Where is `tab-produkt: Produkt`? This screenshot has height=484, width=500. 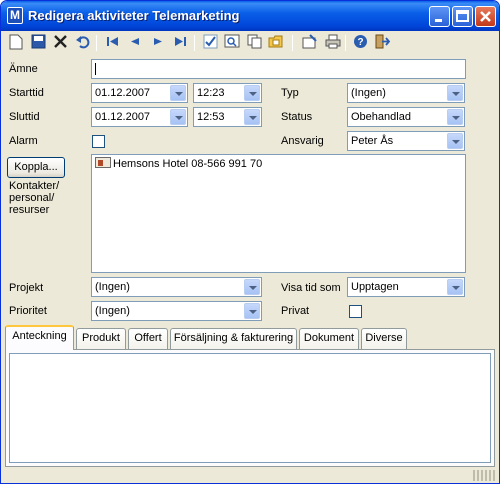 tab-produkt: Produkt is located at coordinates (101, 338).